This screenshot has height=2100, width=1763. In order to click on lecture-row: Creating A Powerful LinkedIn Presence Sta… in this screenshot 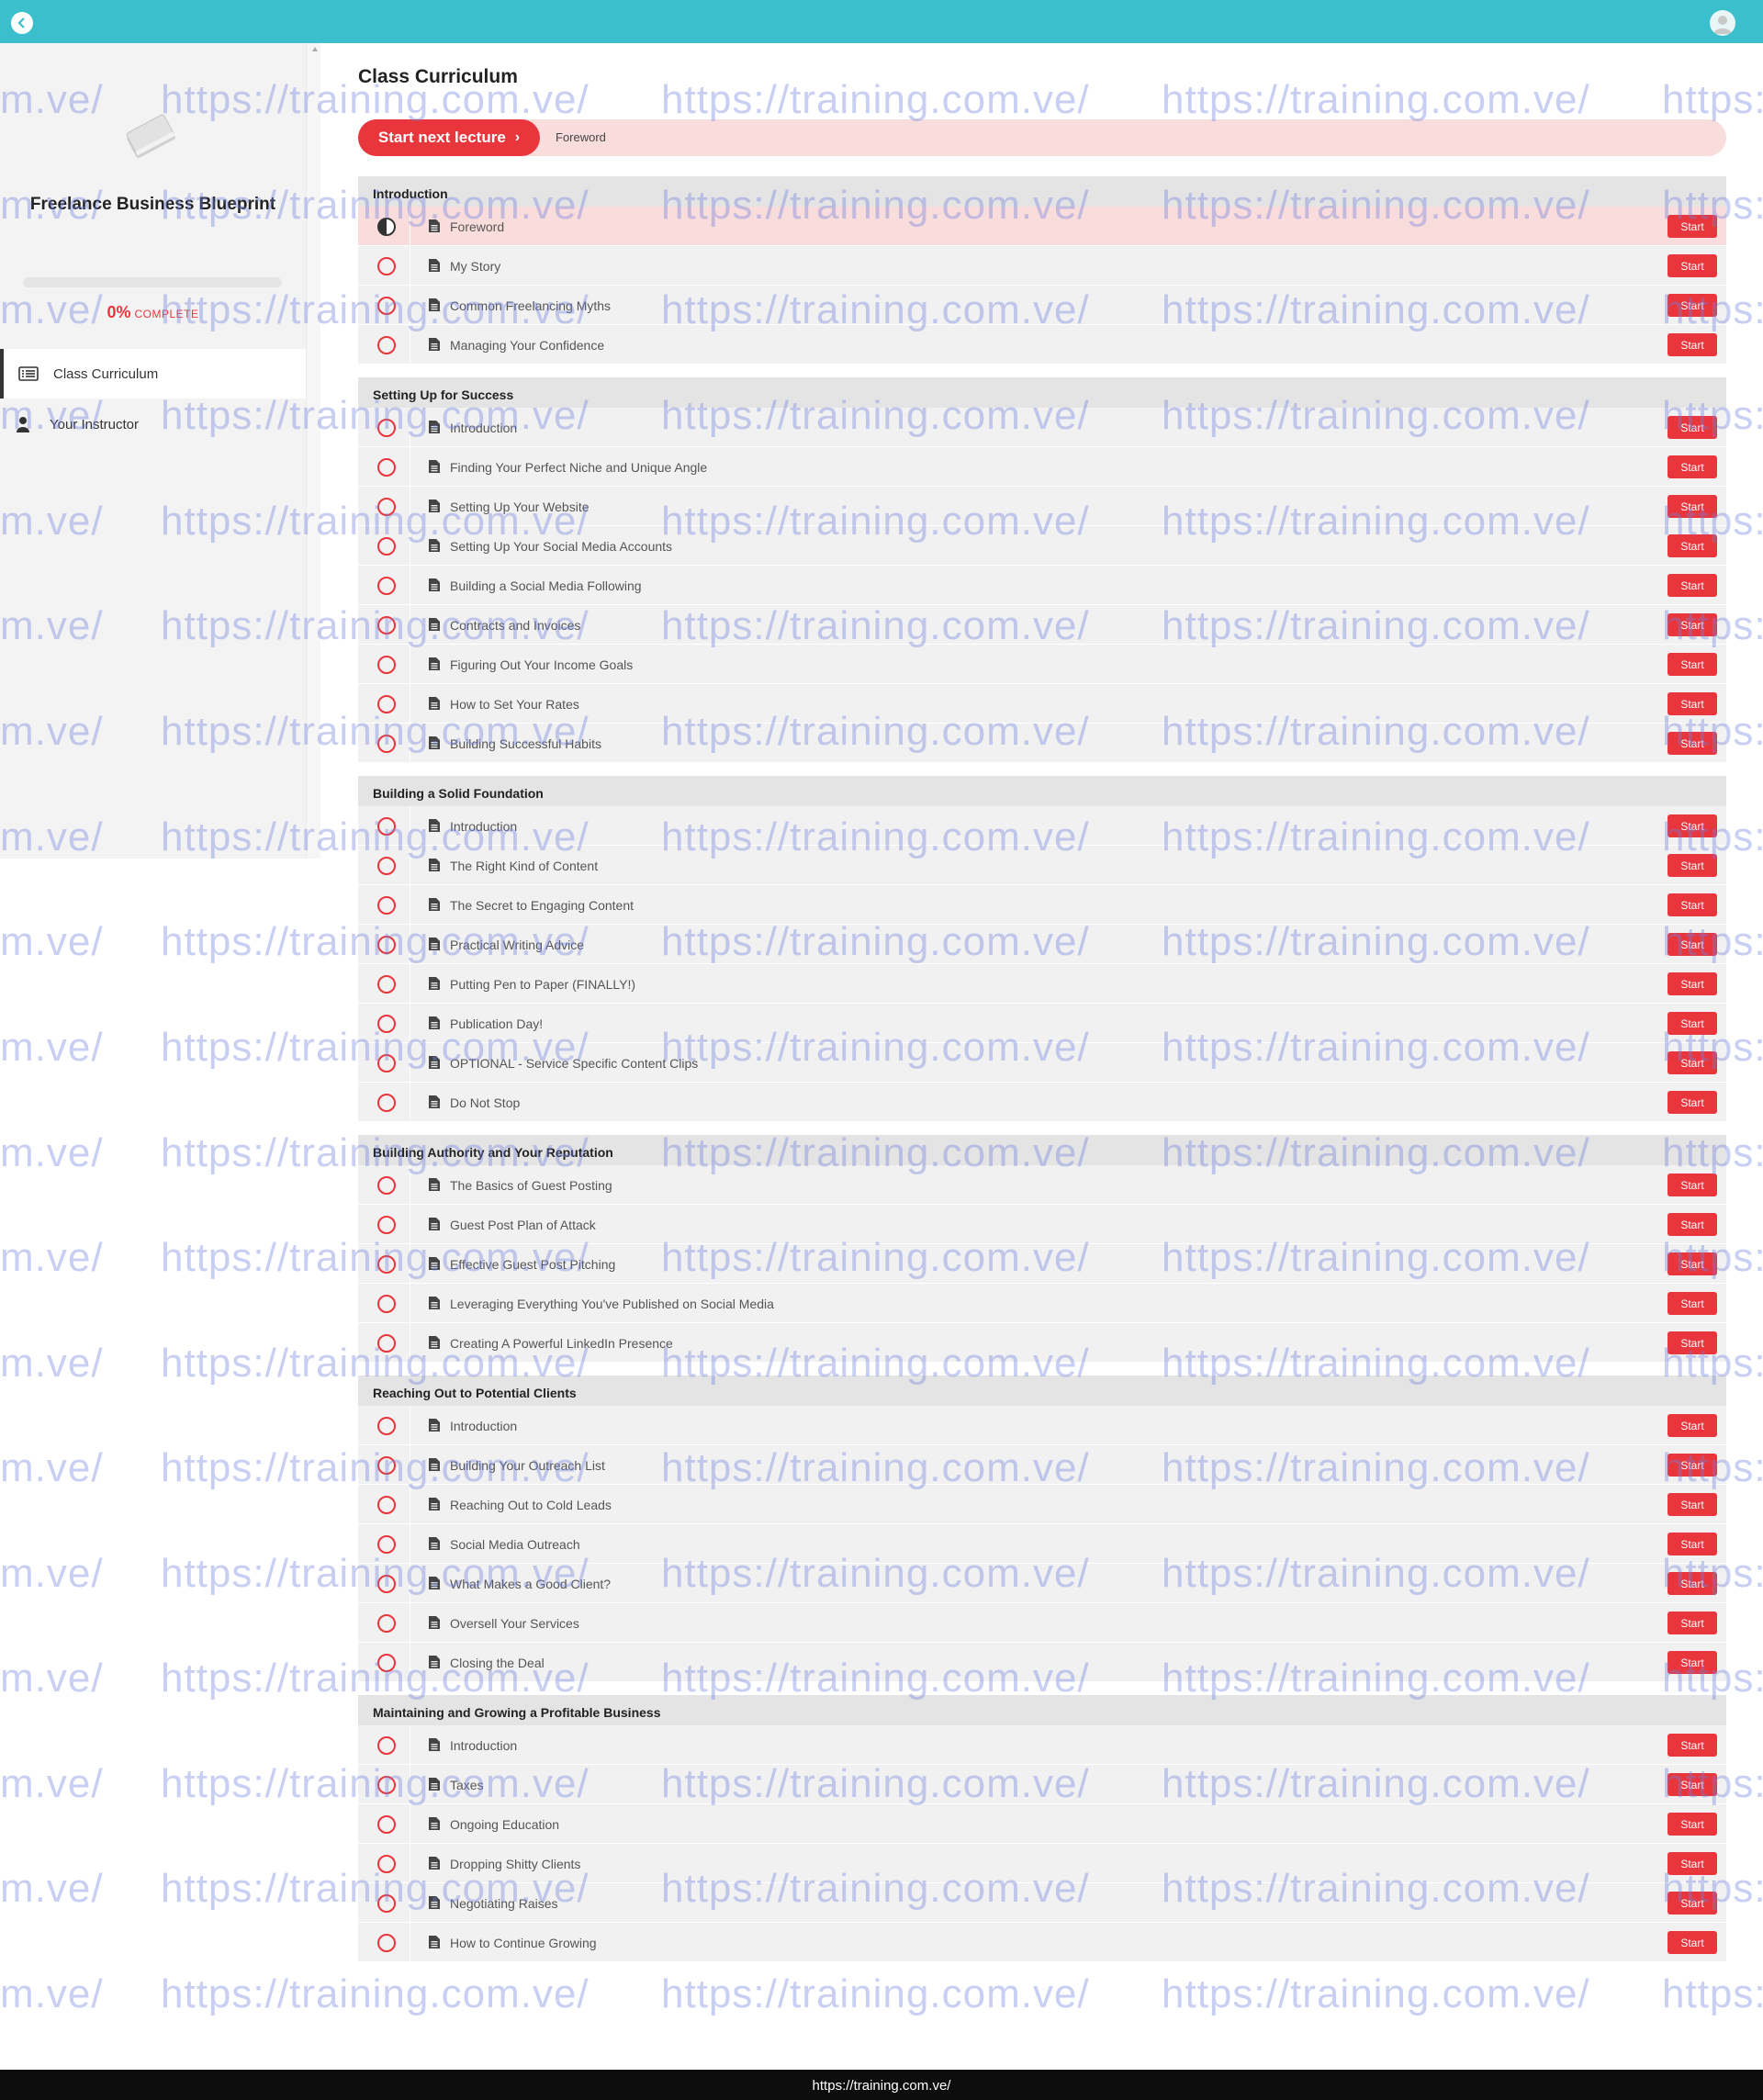, I will do `click(1042, 1343)`.